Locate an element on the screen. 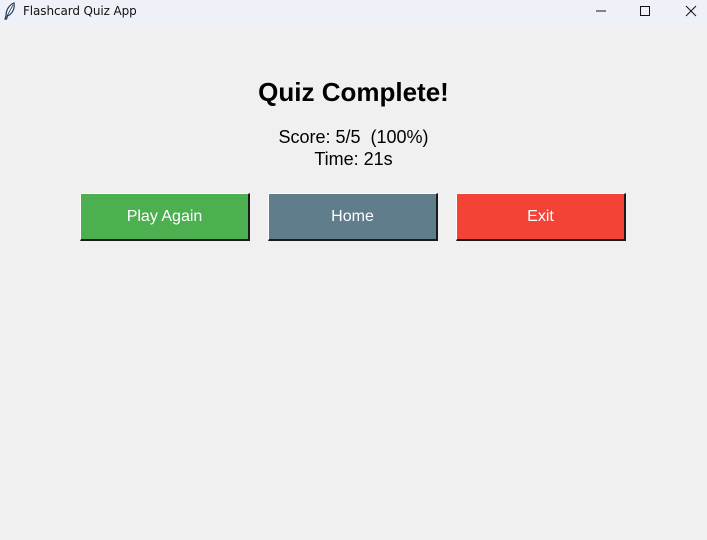  page-title: Quiz Complete! is located at coordinates (353, 92).